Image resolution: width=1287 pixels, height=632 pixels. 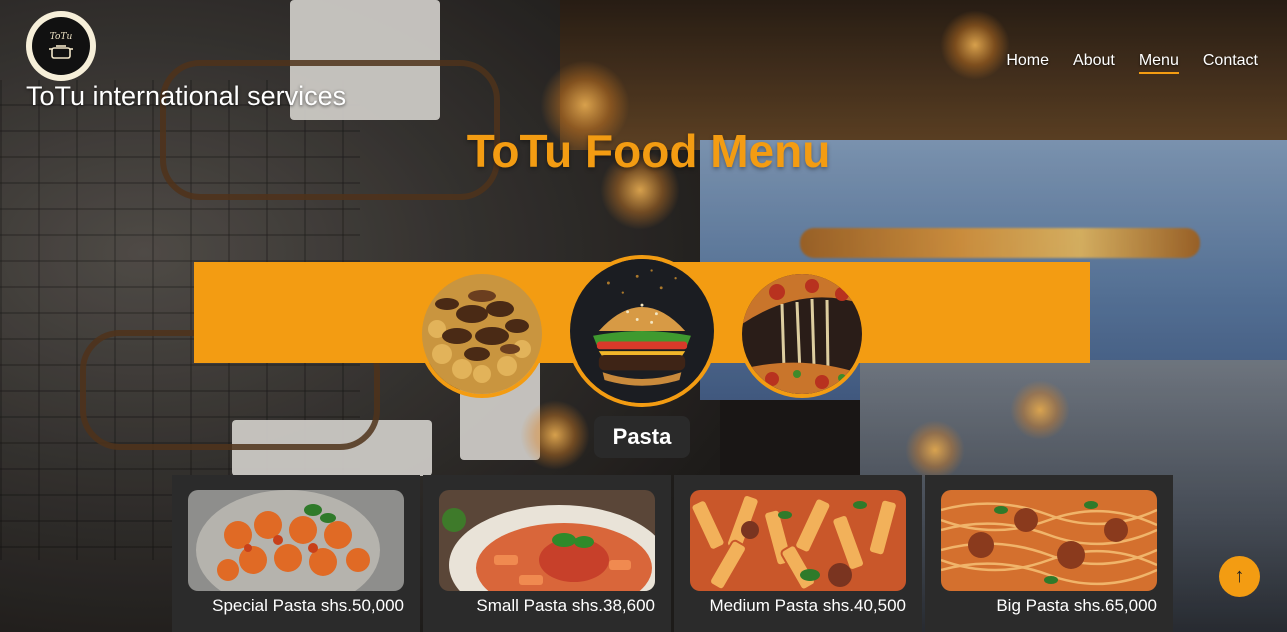 I want to click on cooking-pot-icon, so click(x=61, y=51).